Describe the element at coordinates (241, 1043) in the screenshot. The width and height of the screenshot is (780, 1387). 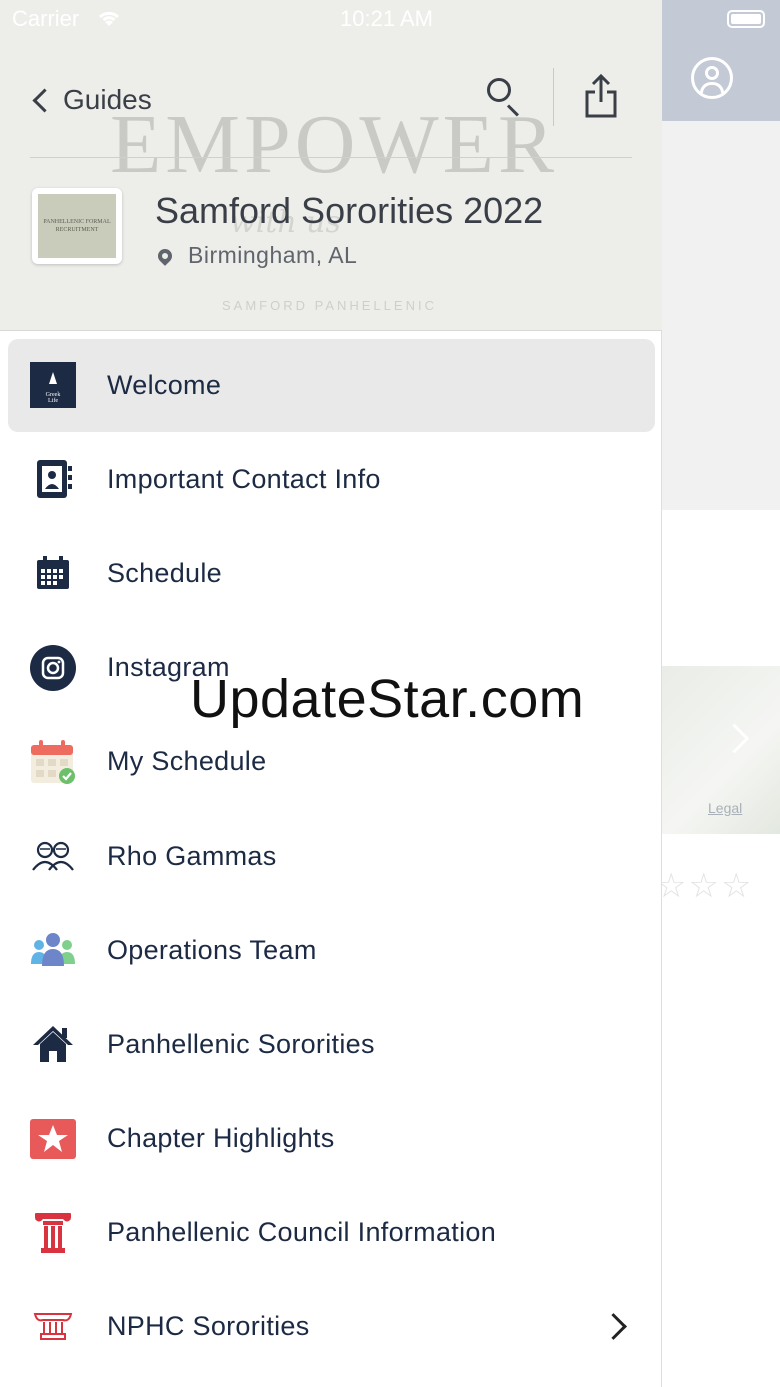
I see `menu-item-label: Panhellenic Sororities` at that location.